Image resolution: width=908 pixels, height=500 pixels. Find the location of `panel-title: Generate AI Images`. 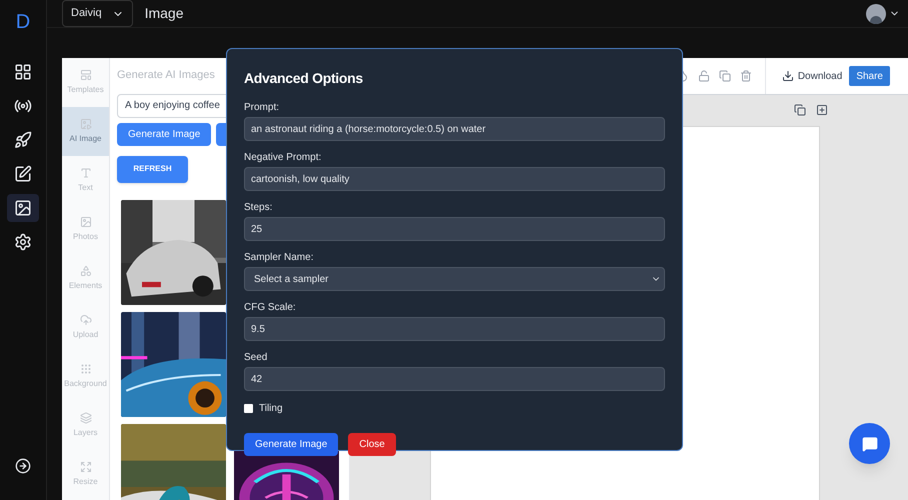

panel-title: Generate AI Images is located at coordinates (166, 75).